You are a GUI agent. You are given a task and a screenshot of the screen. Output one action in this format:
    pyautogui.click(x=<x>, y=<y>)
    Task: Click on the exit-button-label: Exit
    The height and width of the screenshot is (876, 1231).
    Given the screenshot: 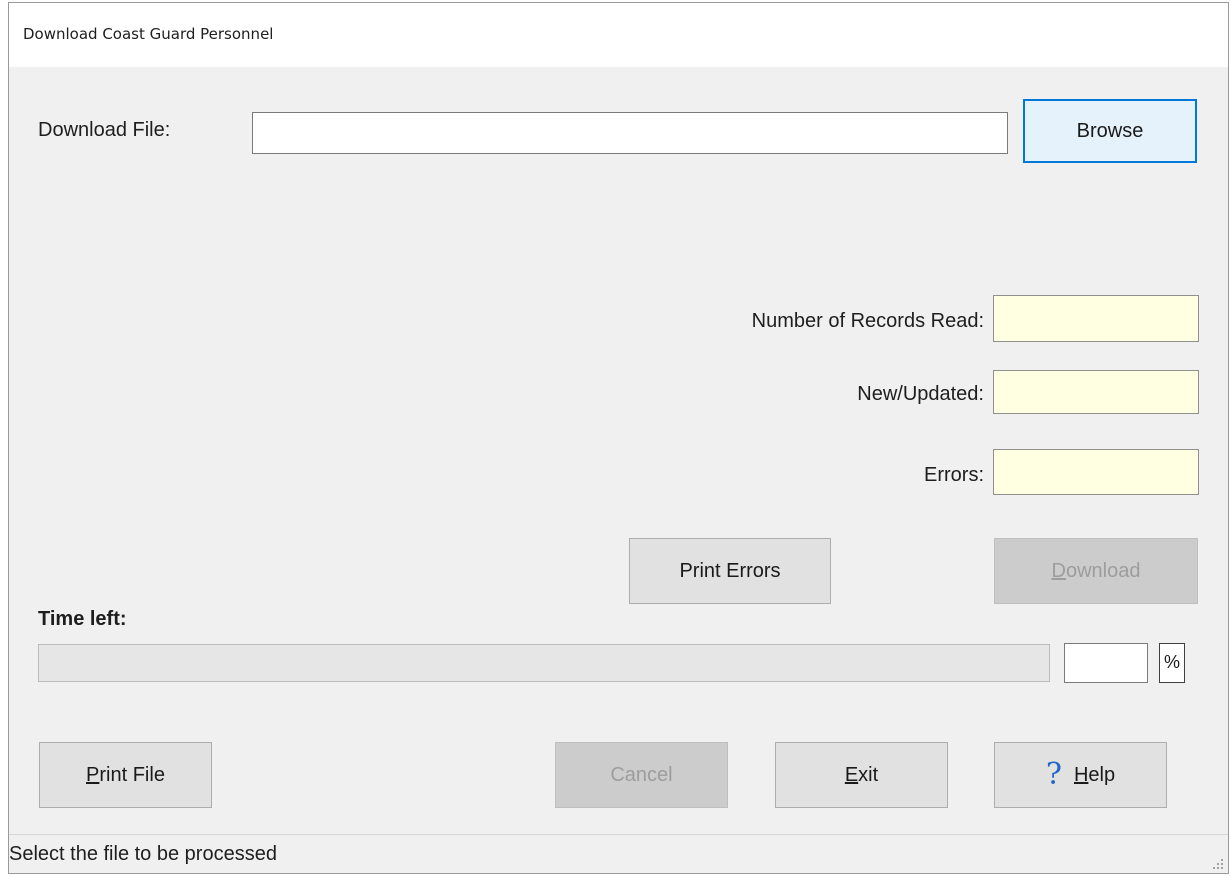 What is the action you would take?
    pyautogui.click(x=861, y=774)
    